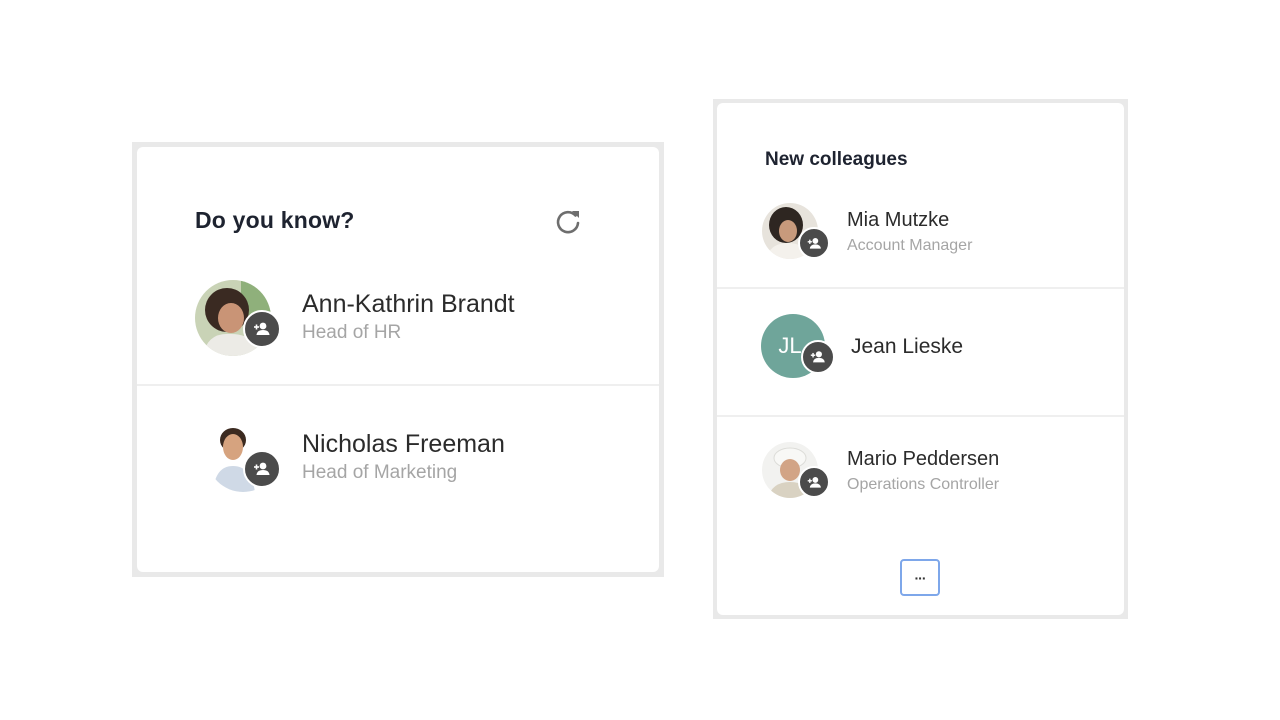  Describe the element at coordinates (923, 459) in the screenshot. I see `person-name: Mario Peddersen` at that location.